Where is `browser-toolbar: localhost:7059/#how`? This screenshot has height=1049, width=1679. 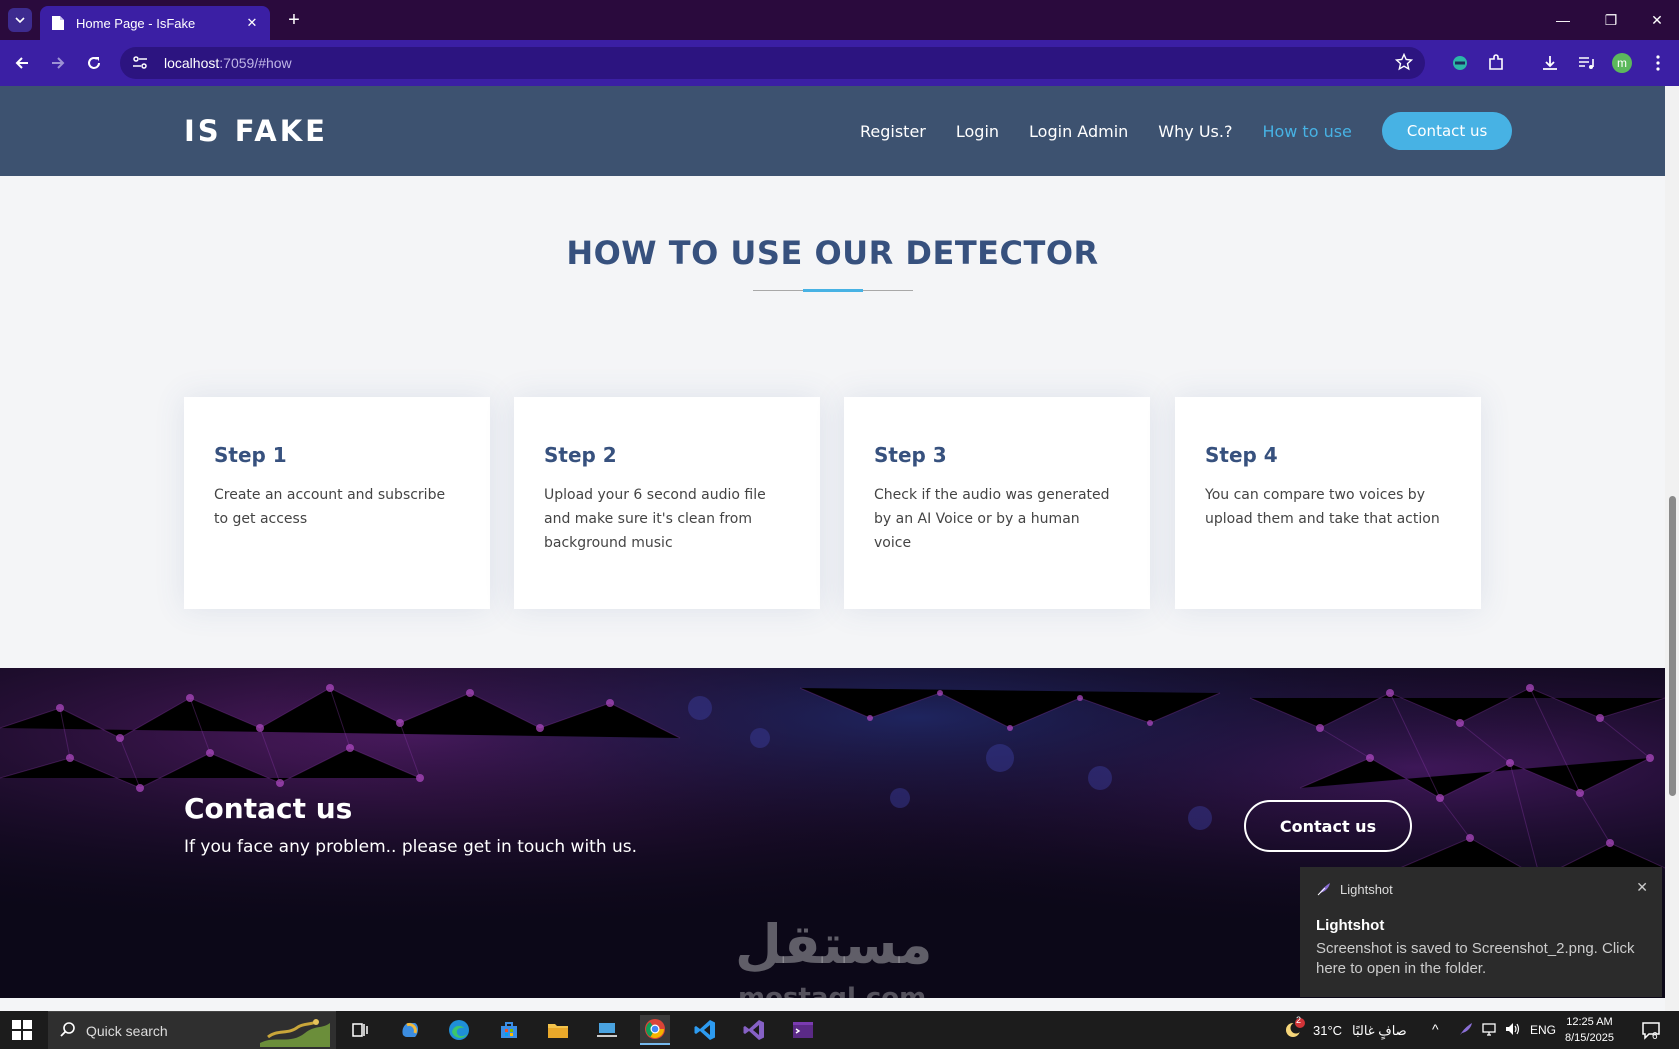
browser-toolbar: localhost:7059/#how is located at coordinates (839, 63).